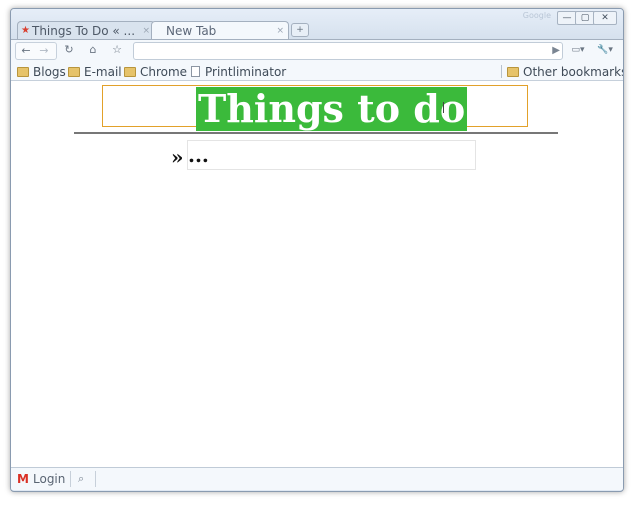 This screenshot has height=508, width=640. I want to click on other-bookmarks: Other bookmarks, so click(565, 72).